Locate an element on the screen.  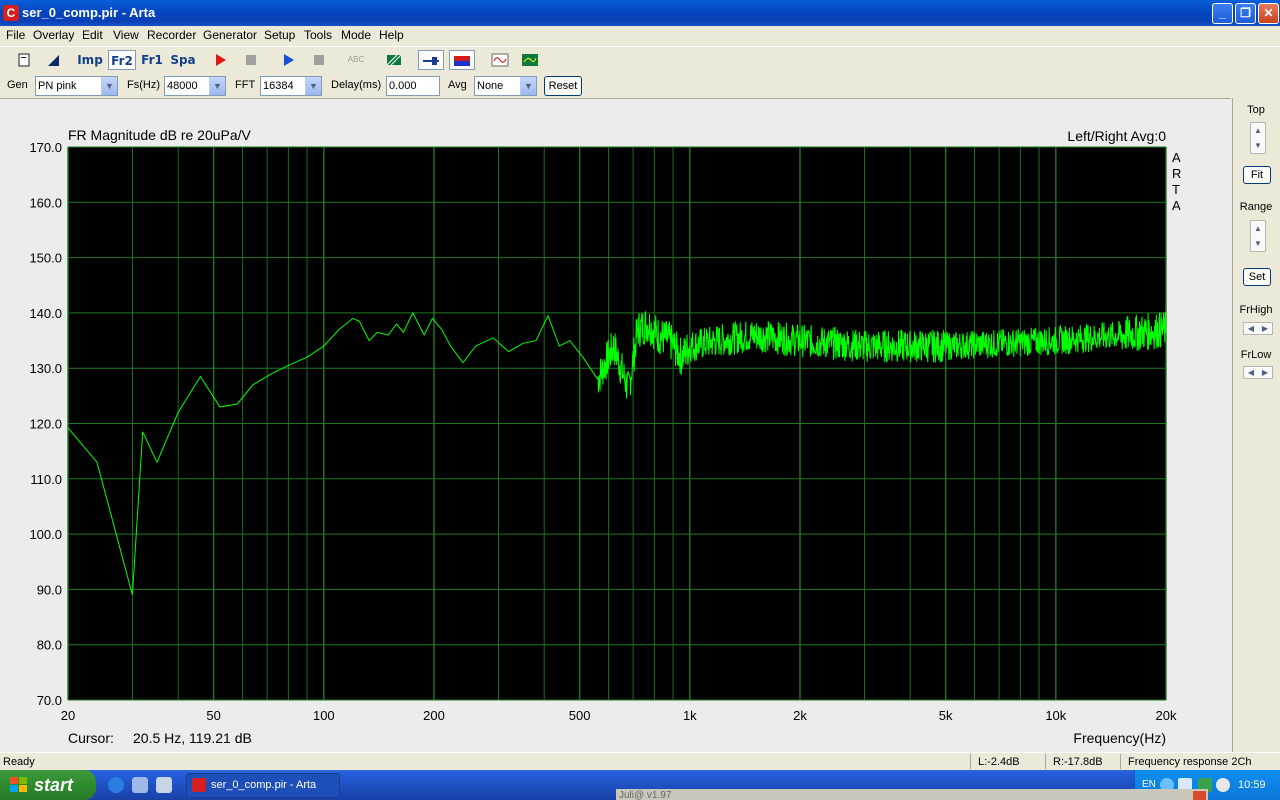
generator-select: PN pink ▼ is located at coordinates (76, 86).